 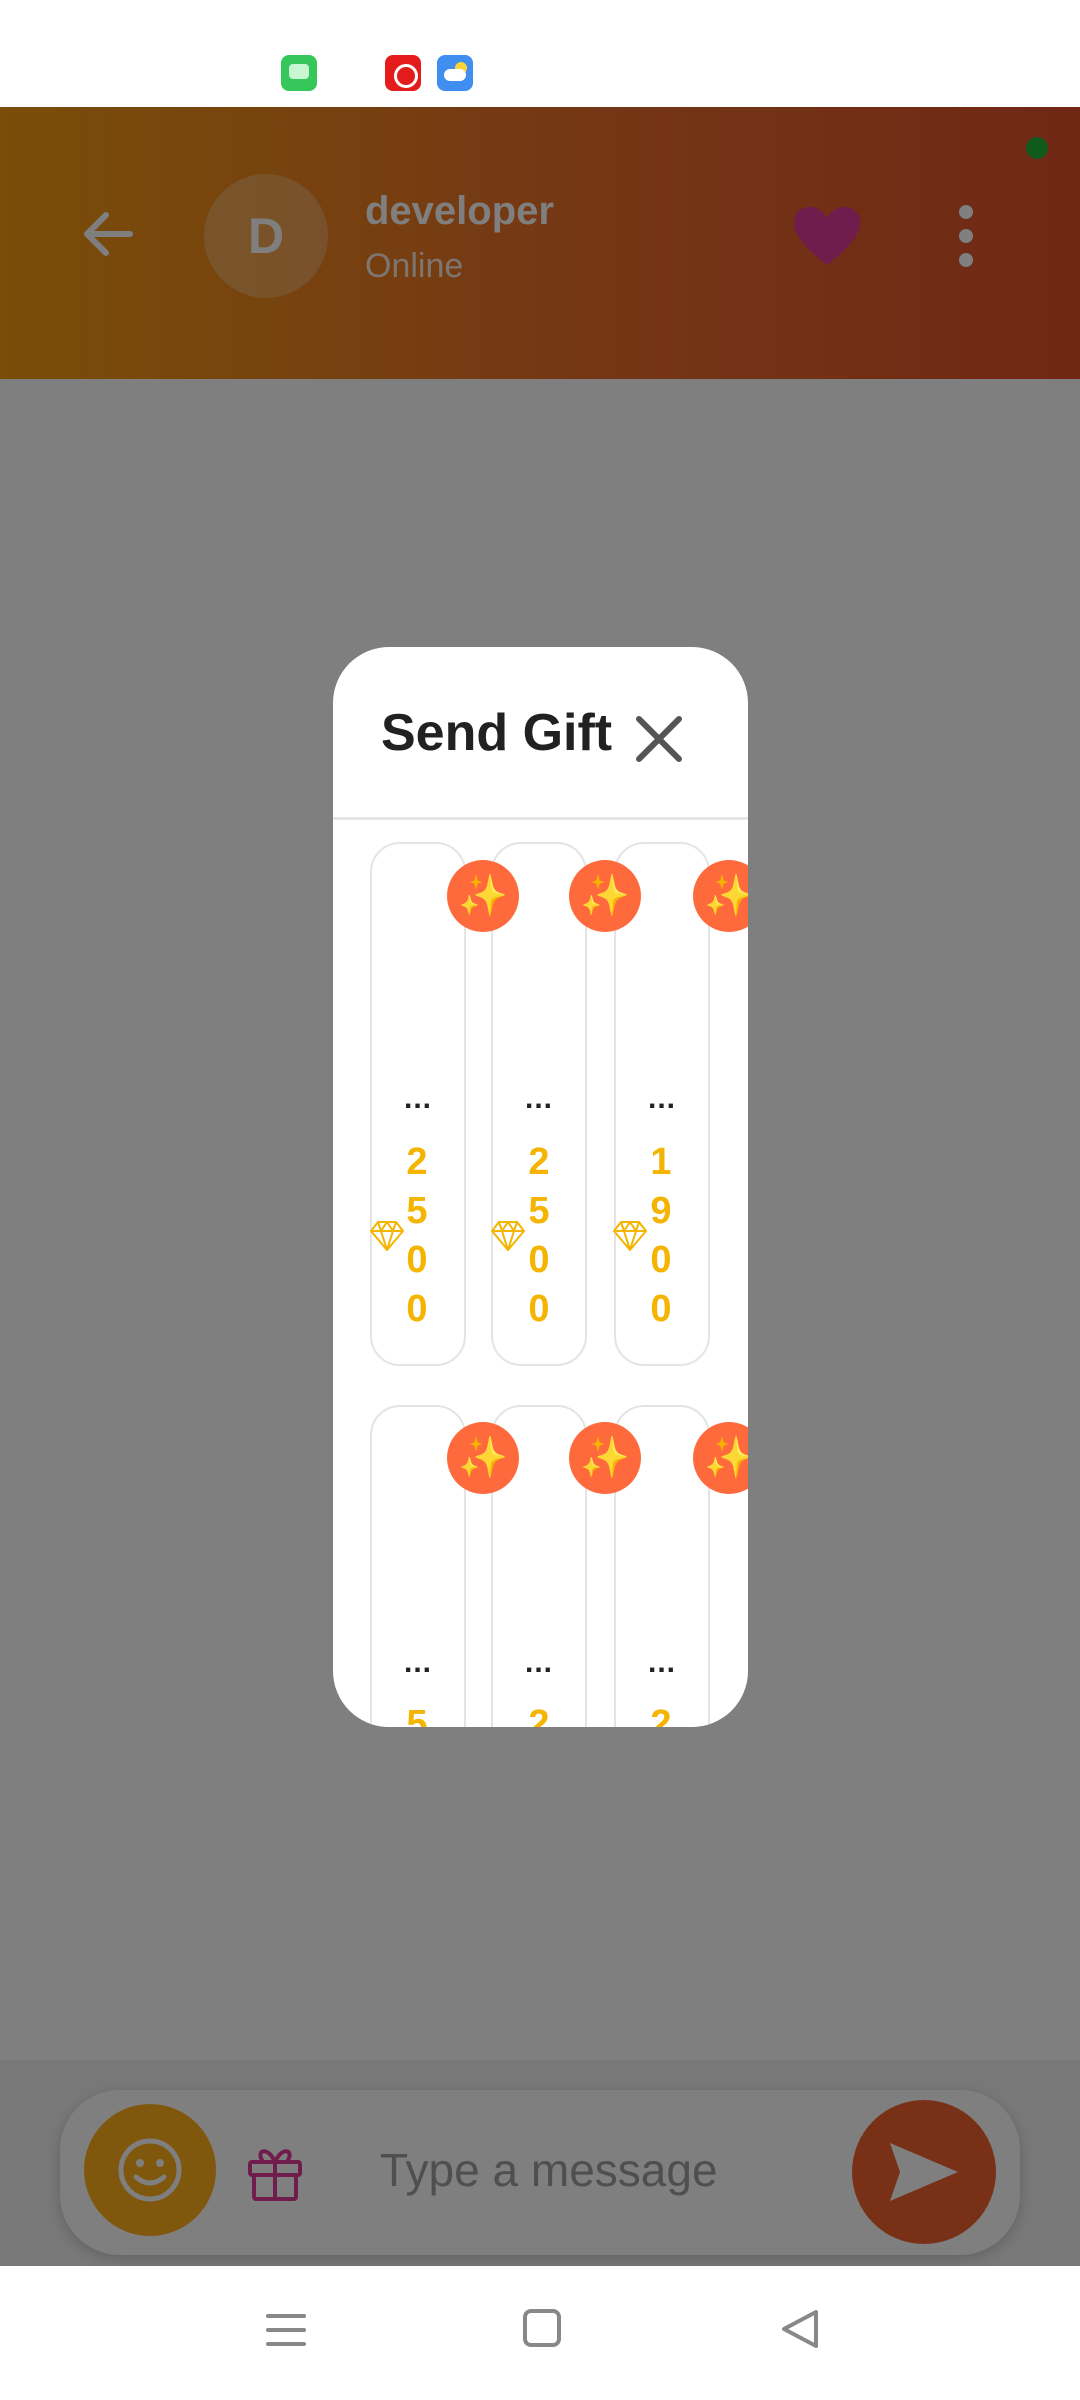 What do you see at coordinates (497, 733) in the screenshot?
I see `dialog-title: Send Gift` at bounding box center [497, 733].